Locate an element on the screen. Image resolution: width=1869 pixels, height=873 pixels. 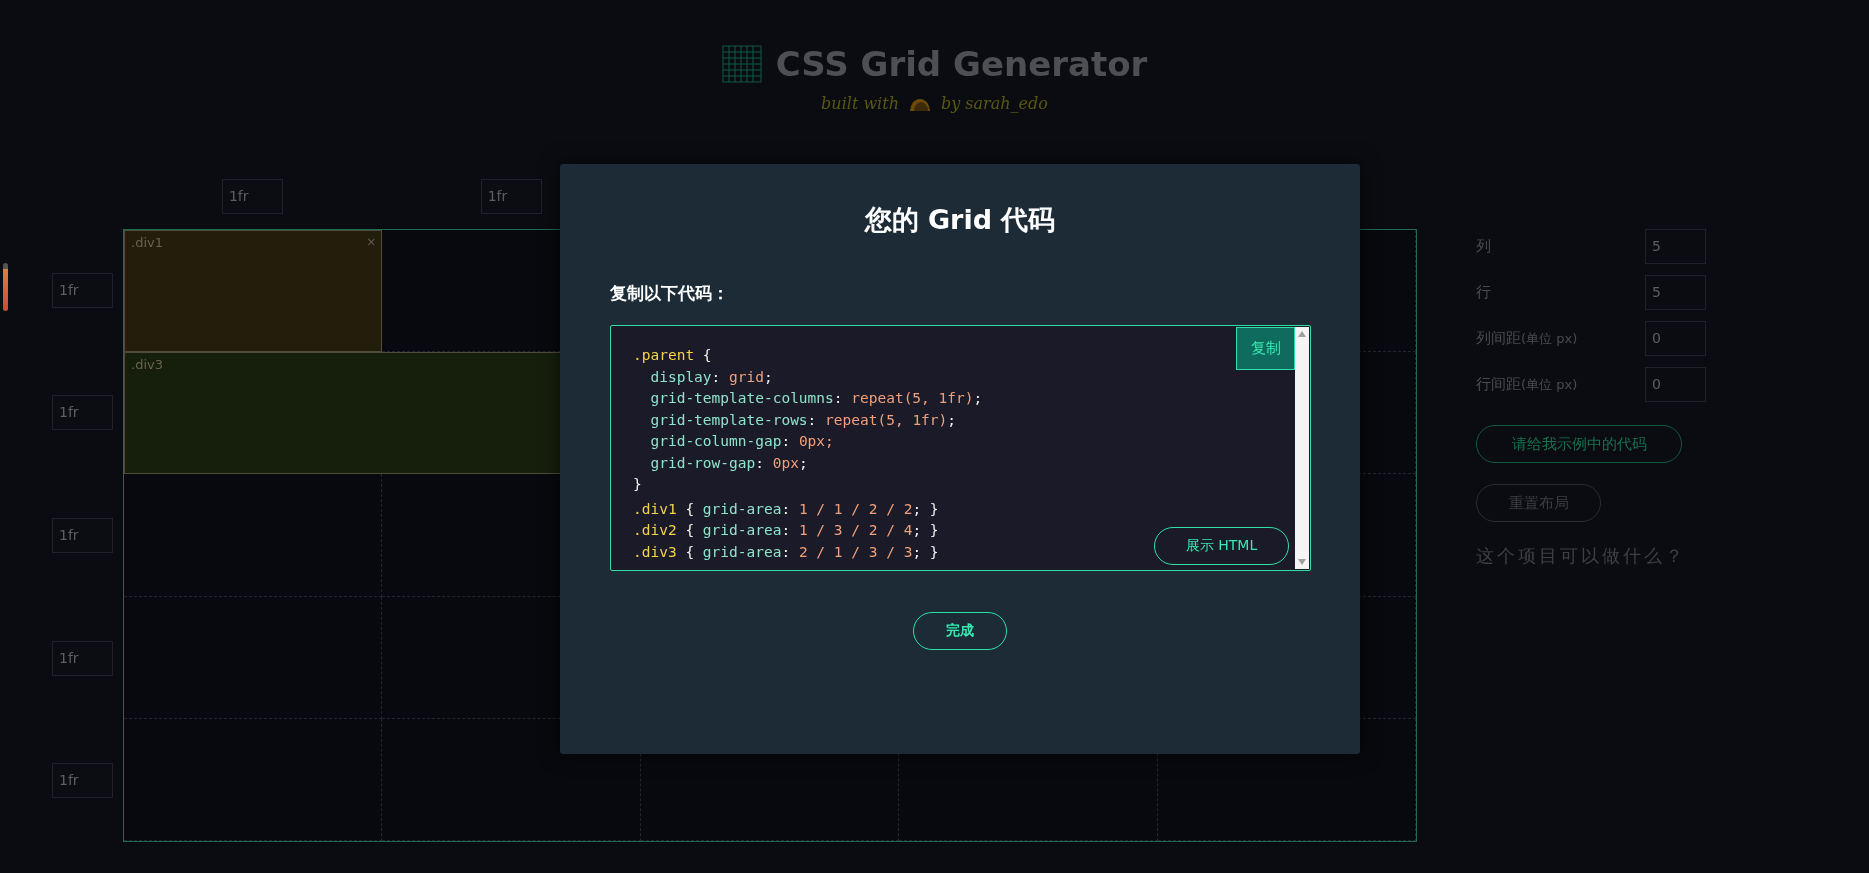
code-line: grid-row-gap: 0px; is located at coordinates (728, 463).